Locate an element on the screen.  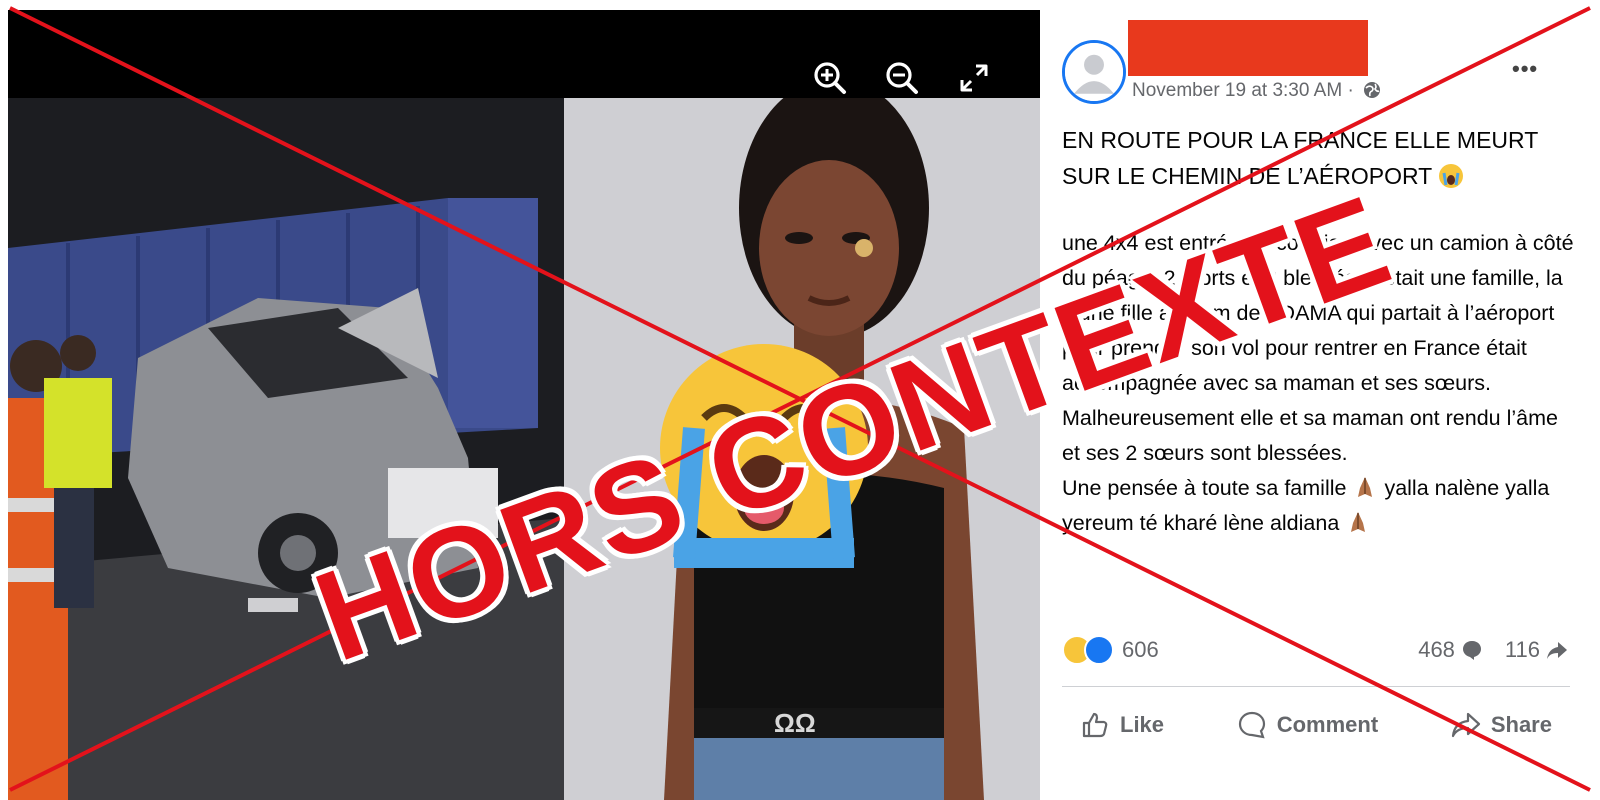
svg-text: ΩΩ is located at coordinates (795, 723).